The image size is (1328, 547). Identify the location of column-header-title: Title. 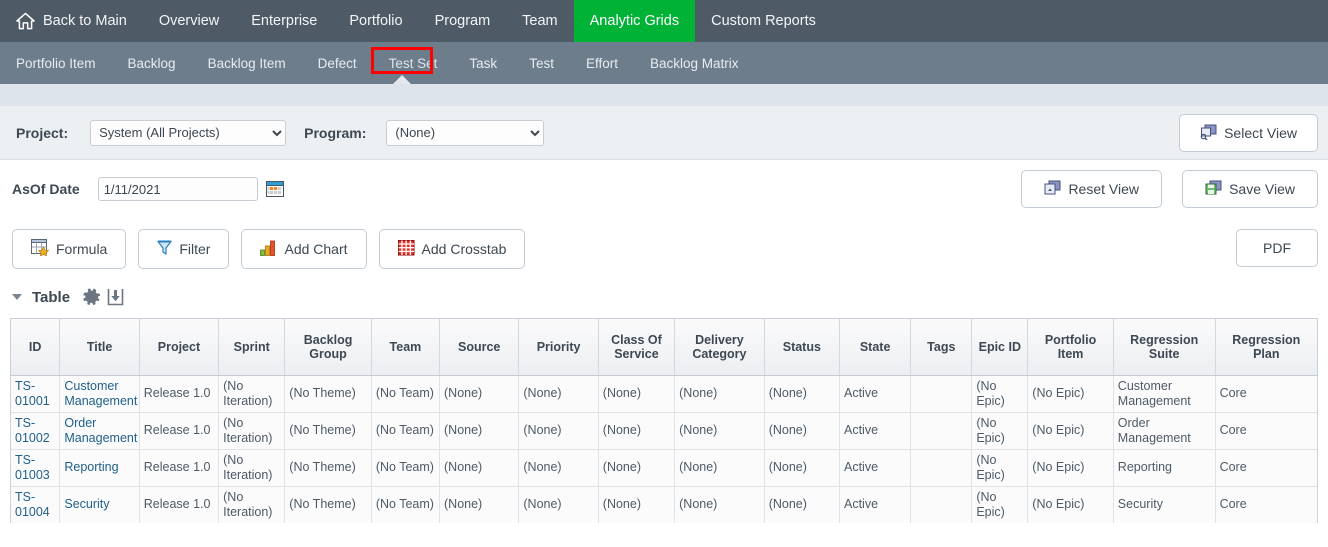
(99, 347).